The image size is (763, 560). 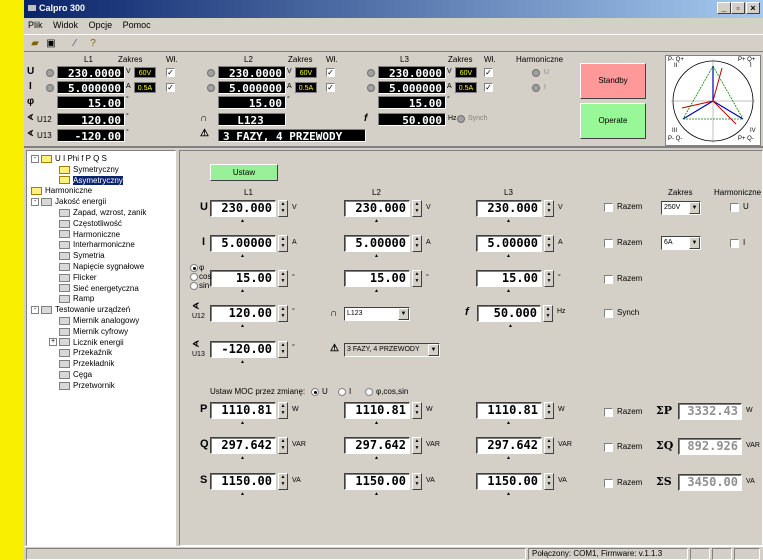 I want to click on razem-i-checkbox, so click(x=608, y=243).